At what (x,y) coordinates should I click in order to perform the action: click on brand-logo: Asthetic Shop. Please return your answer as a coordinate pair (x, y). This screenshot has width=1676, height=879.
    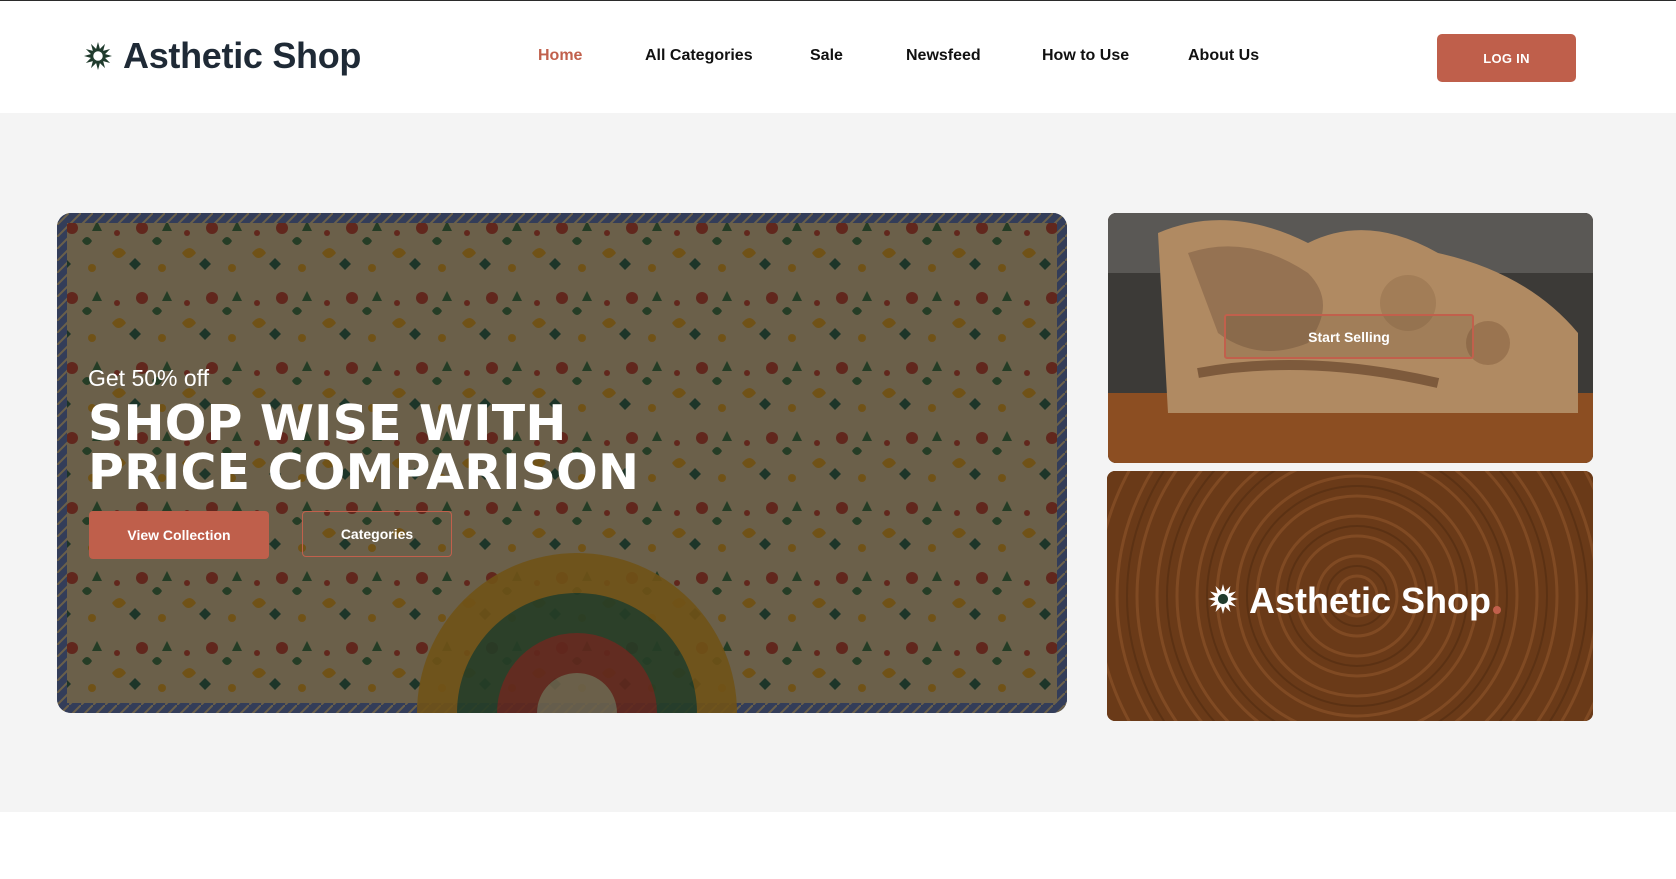
    Looking at the image, I should click on (222, 56).